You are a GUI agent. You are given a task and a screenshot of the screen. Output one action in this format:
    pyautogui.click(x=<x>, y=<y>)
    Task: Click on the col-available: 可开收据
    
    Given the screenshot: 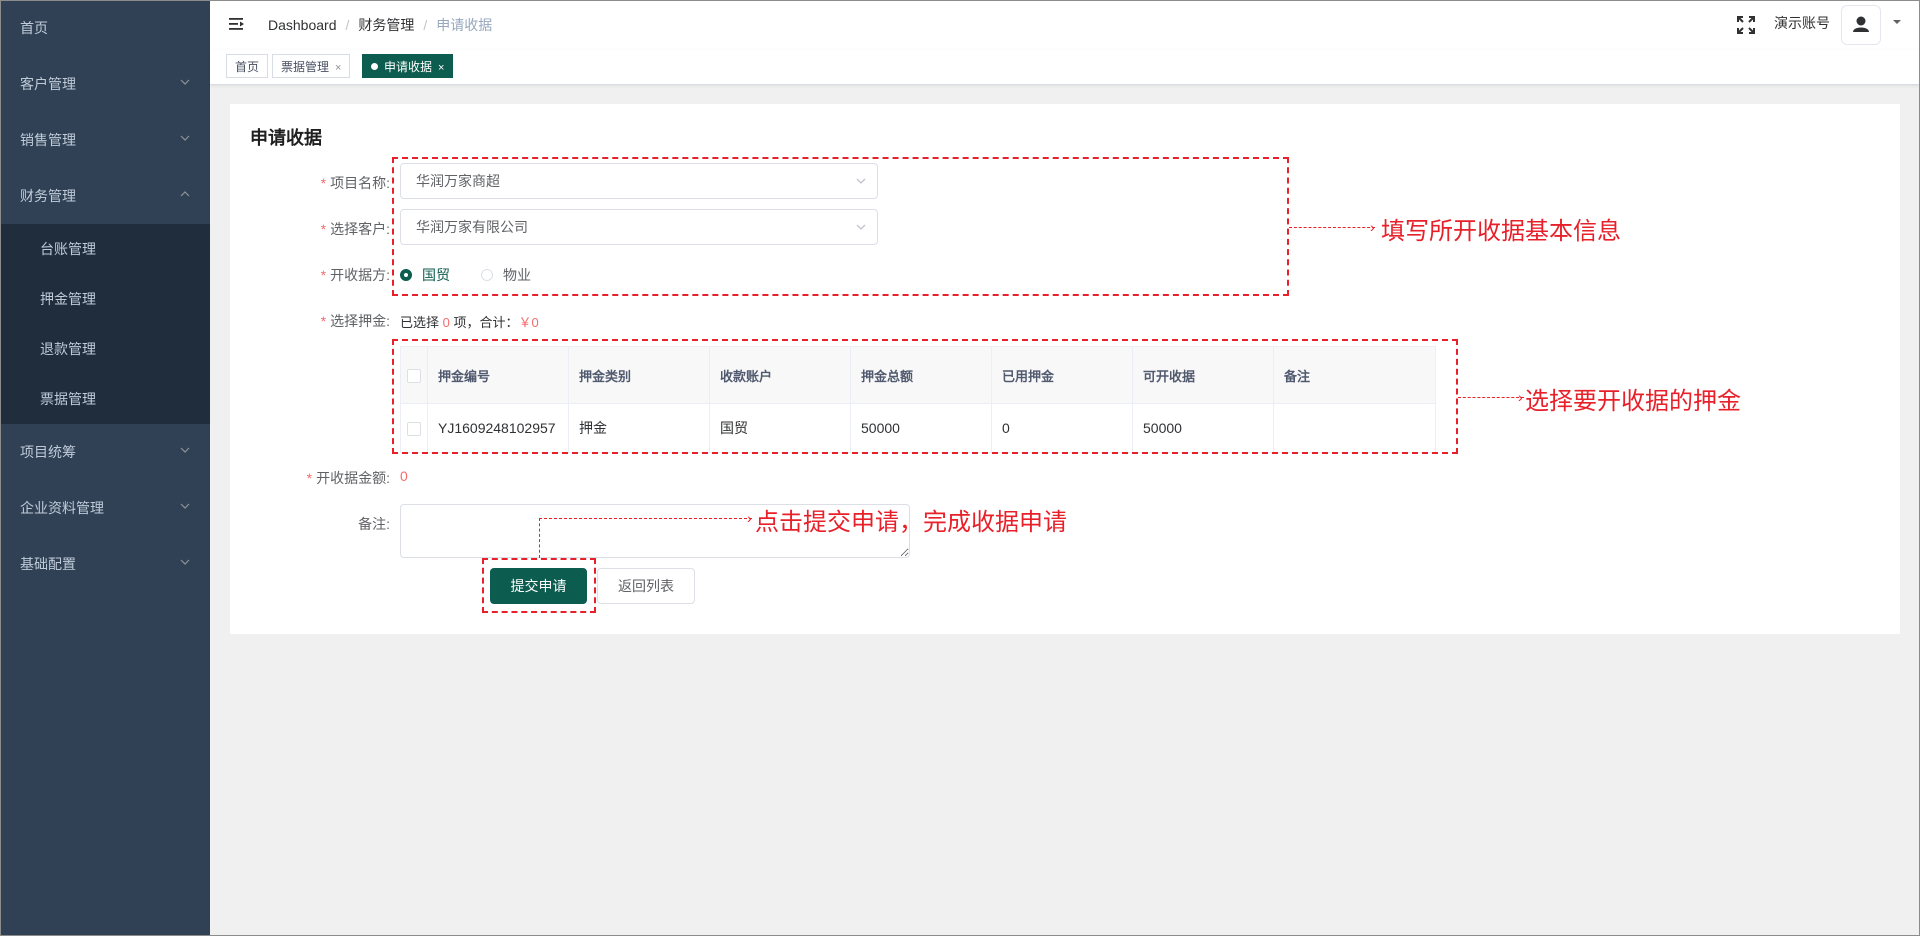 What is the action you would take?
    pyautogui.click(x=1203, y=375)
    